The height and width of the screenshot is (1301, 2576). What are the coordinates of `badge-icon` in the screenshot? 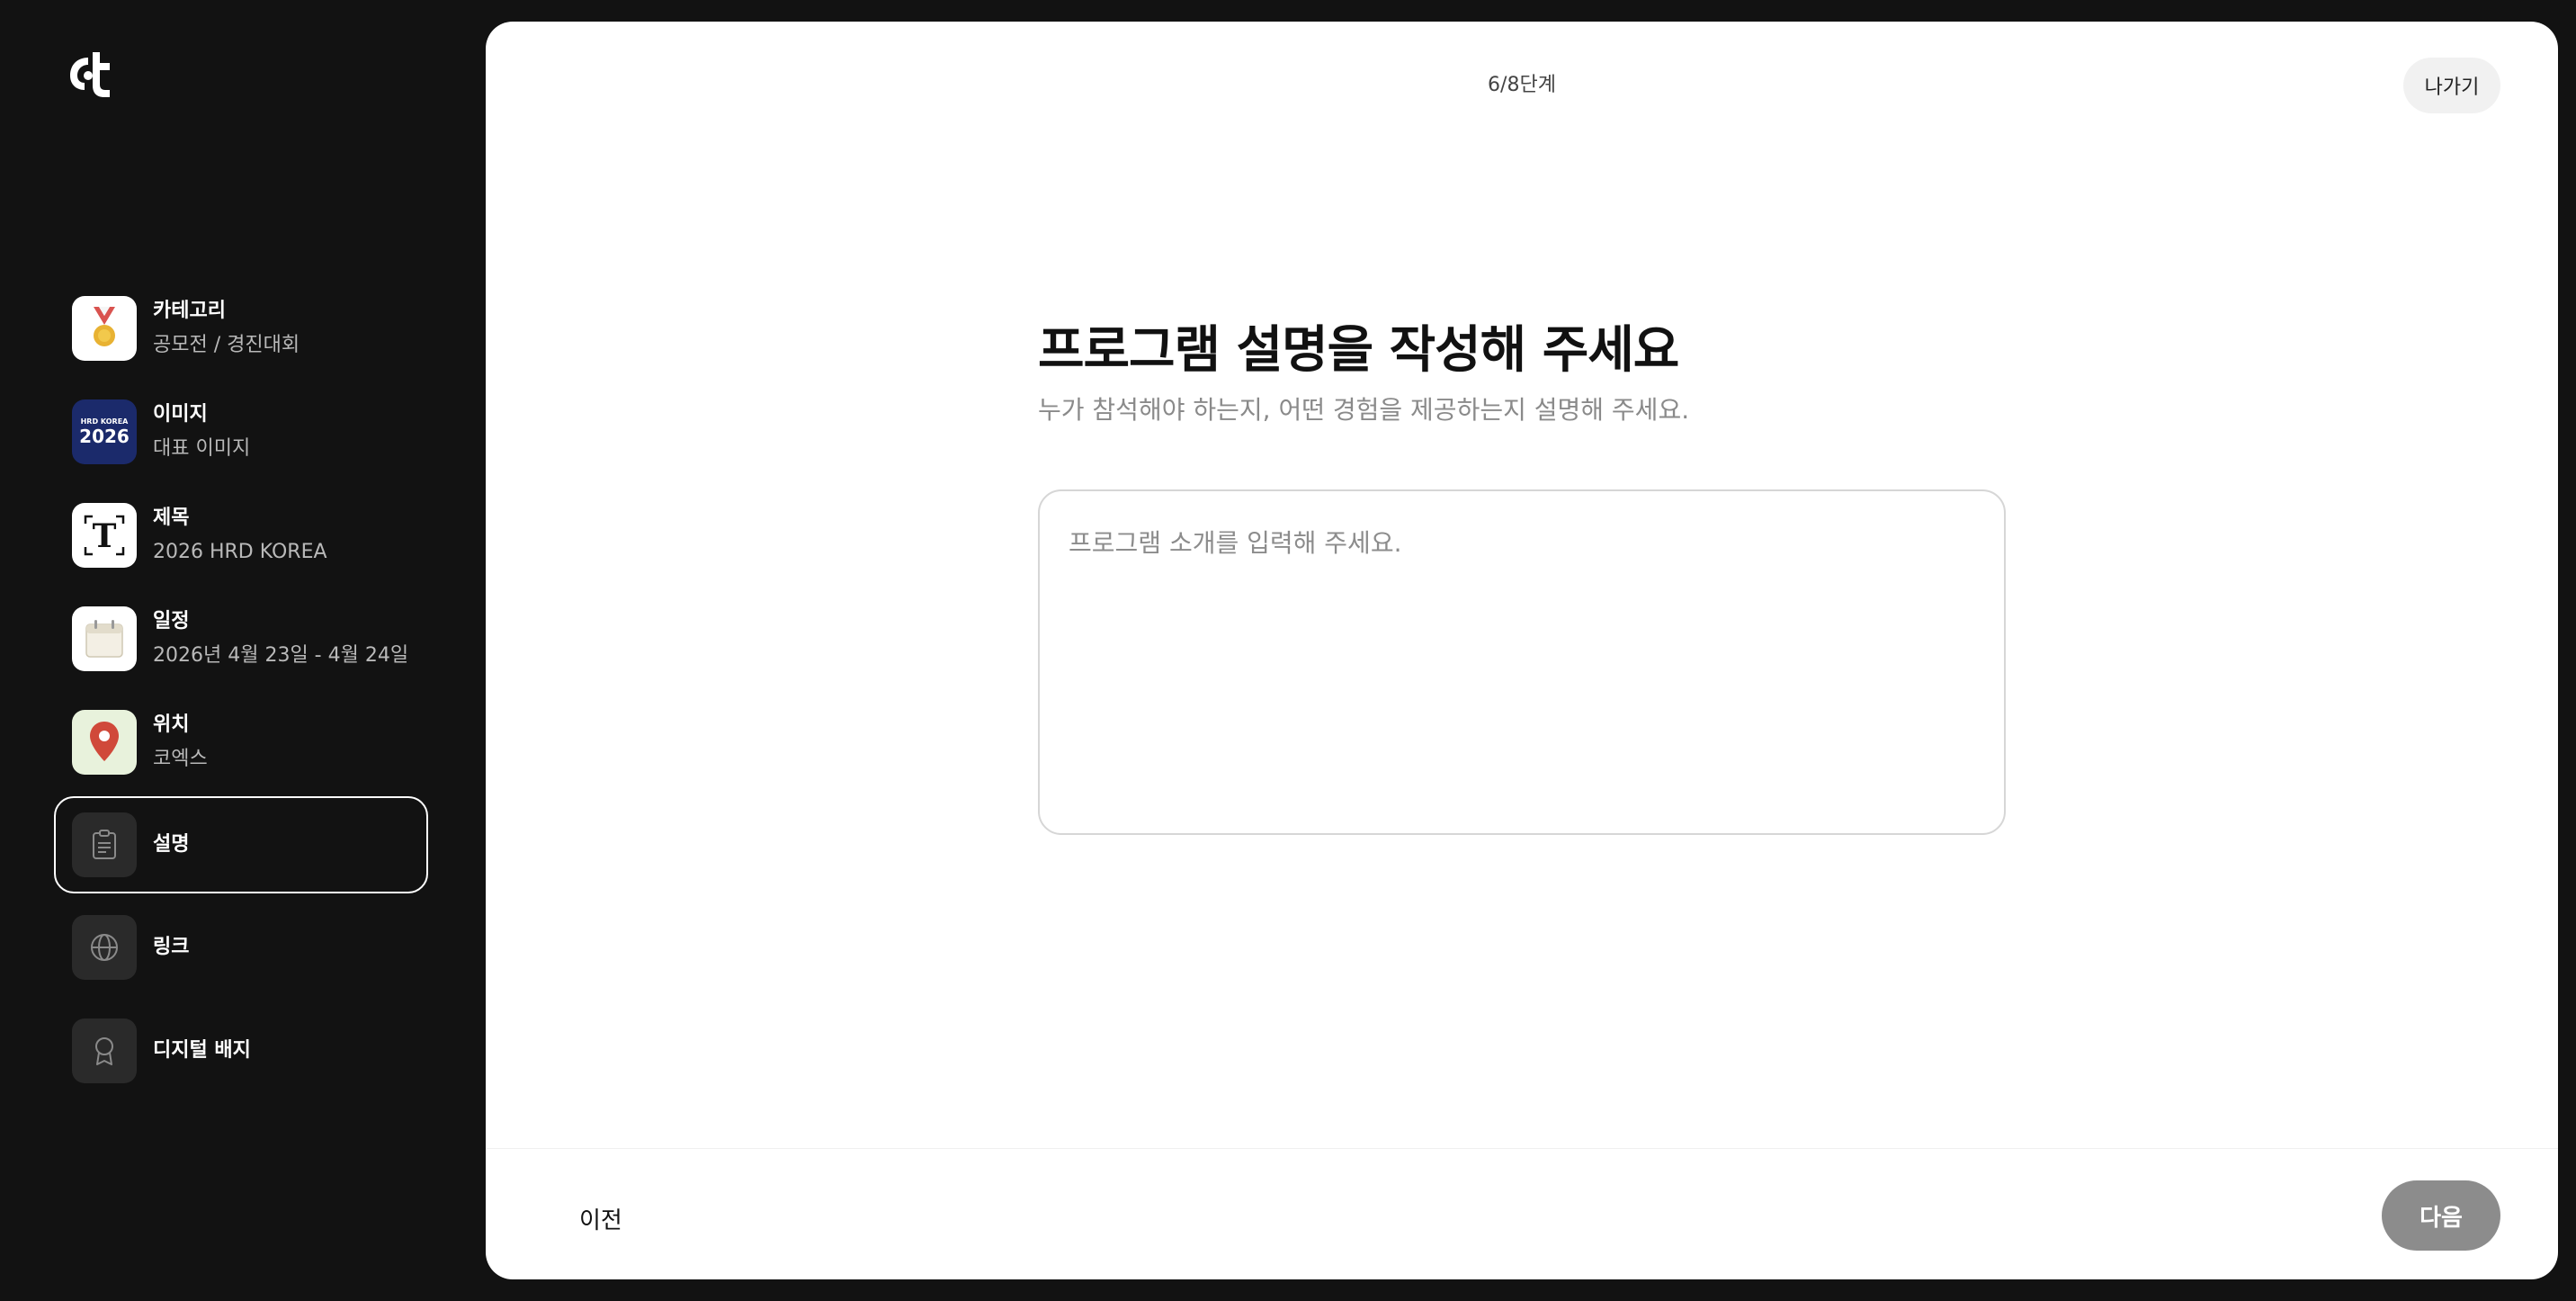 It's located at (104, 1050).